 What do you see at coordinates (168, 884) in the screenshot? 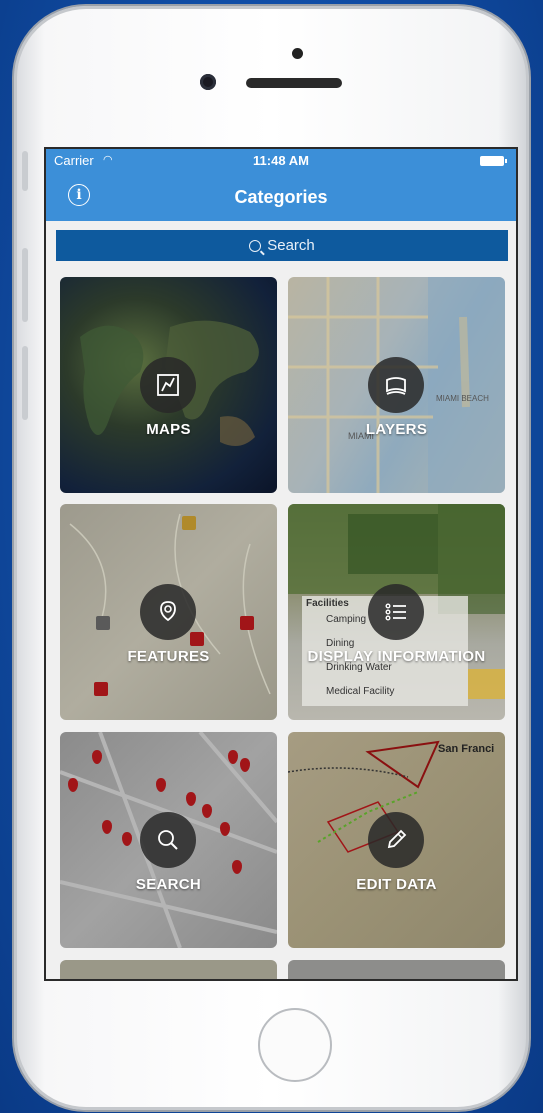
I see `tile-label: SEARCH` at bounding box center [168, 884].